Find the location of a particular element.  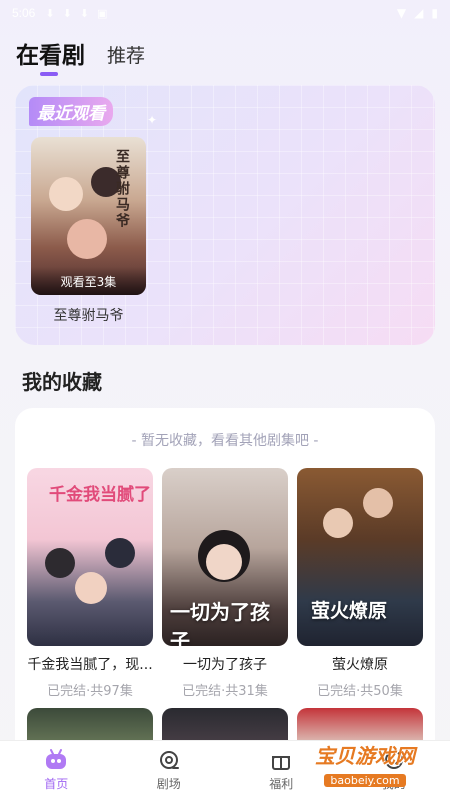

tab-watching: 在看剧 is located at coordinates (50, 56).